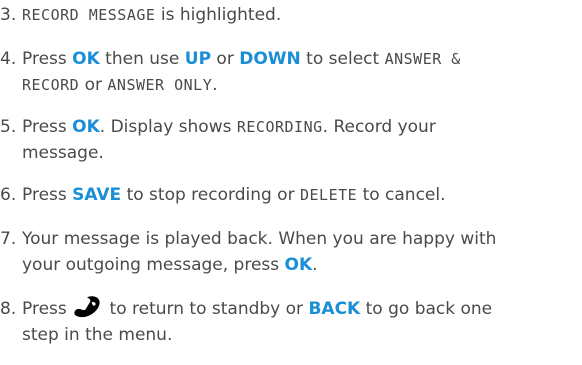 The width and height of the screenshot is (582, 365). What do you see at coordinates (89, 15) in the screenshot?
I see `display-text-record-message: RECORD MESSAGE` at bounding box center [89, 15].